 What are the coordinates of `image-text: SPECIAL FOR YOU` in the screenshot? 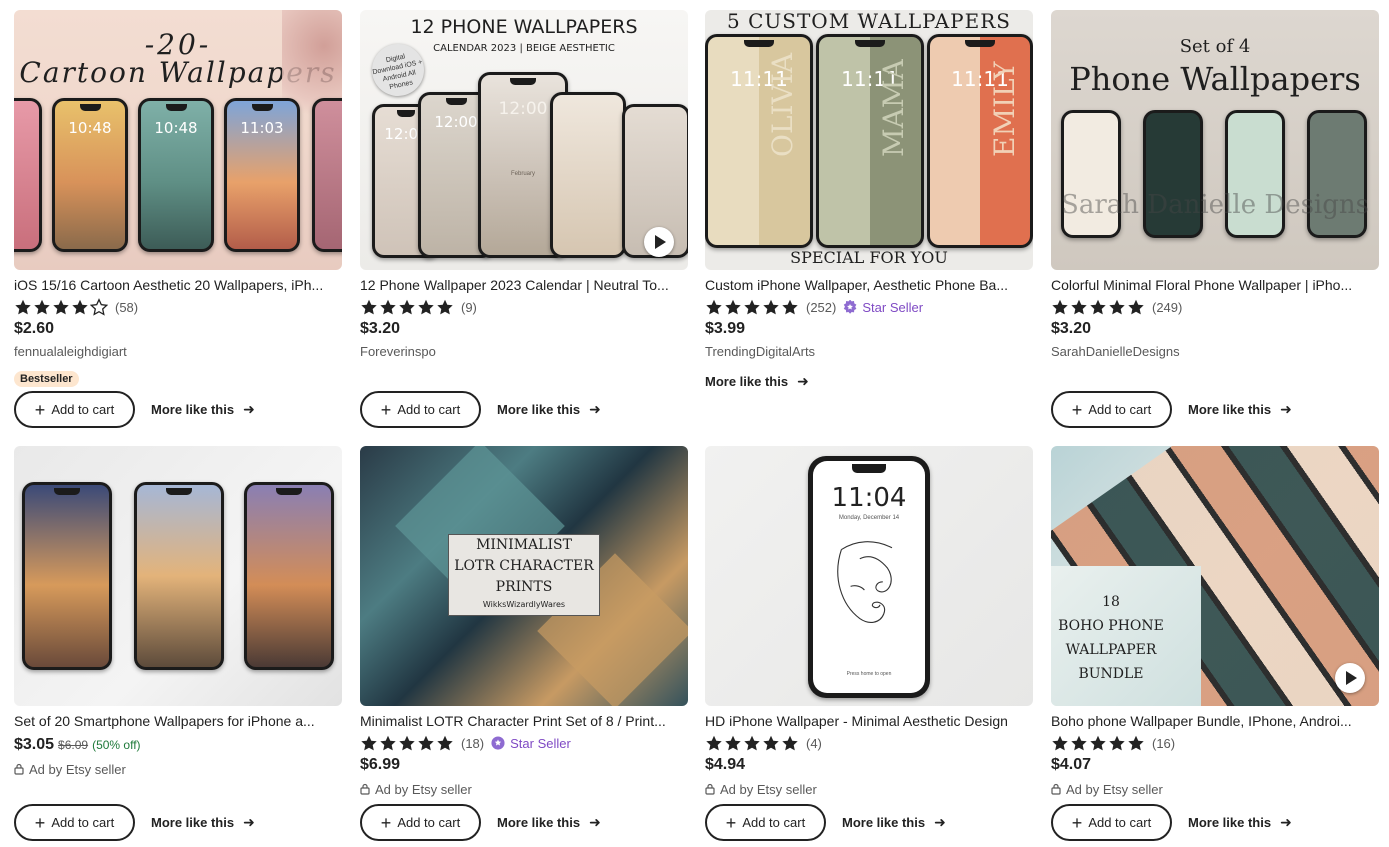 It's located at (869, 257).